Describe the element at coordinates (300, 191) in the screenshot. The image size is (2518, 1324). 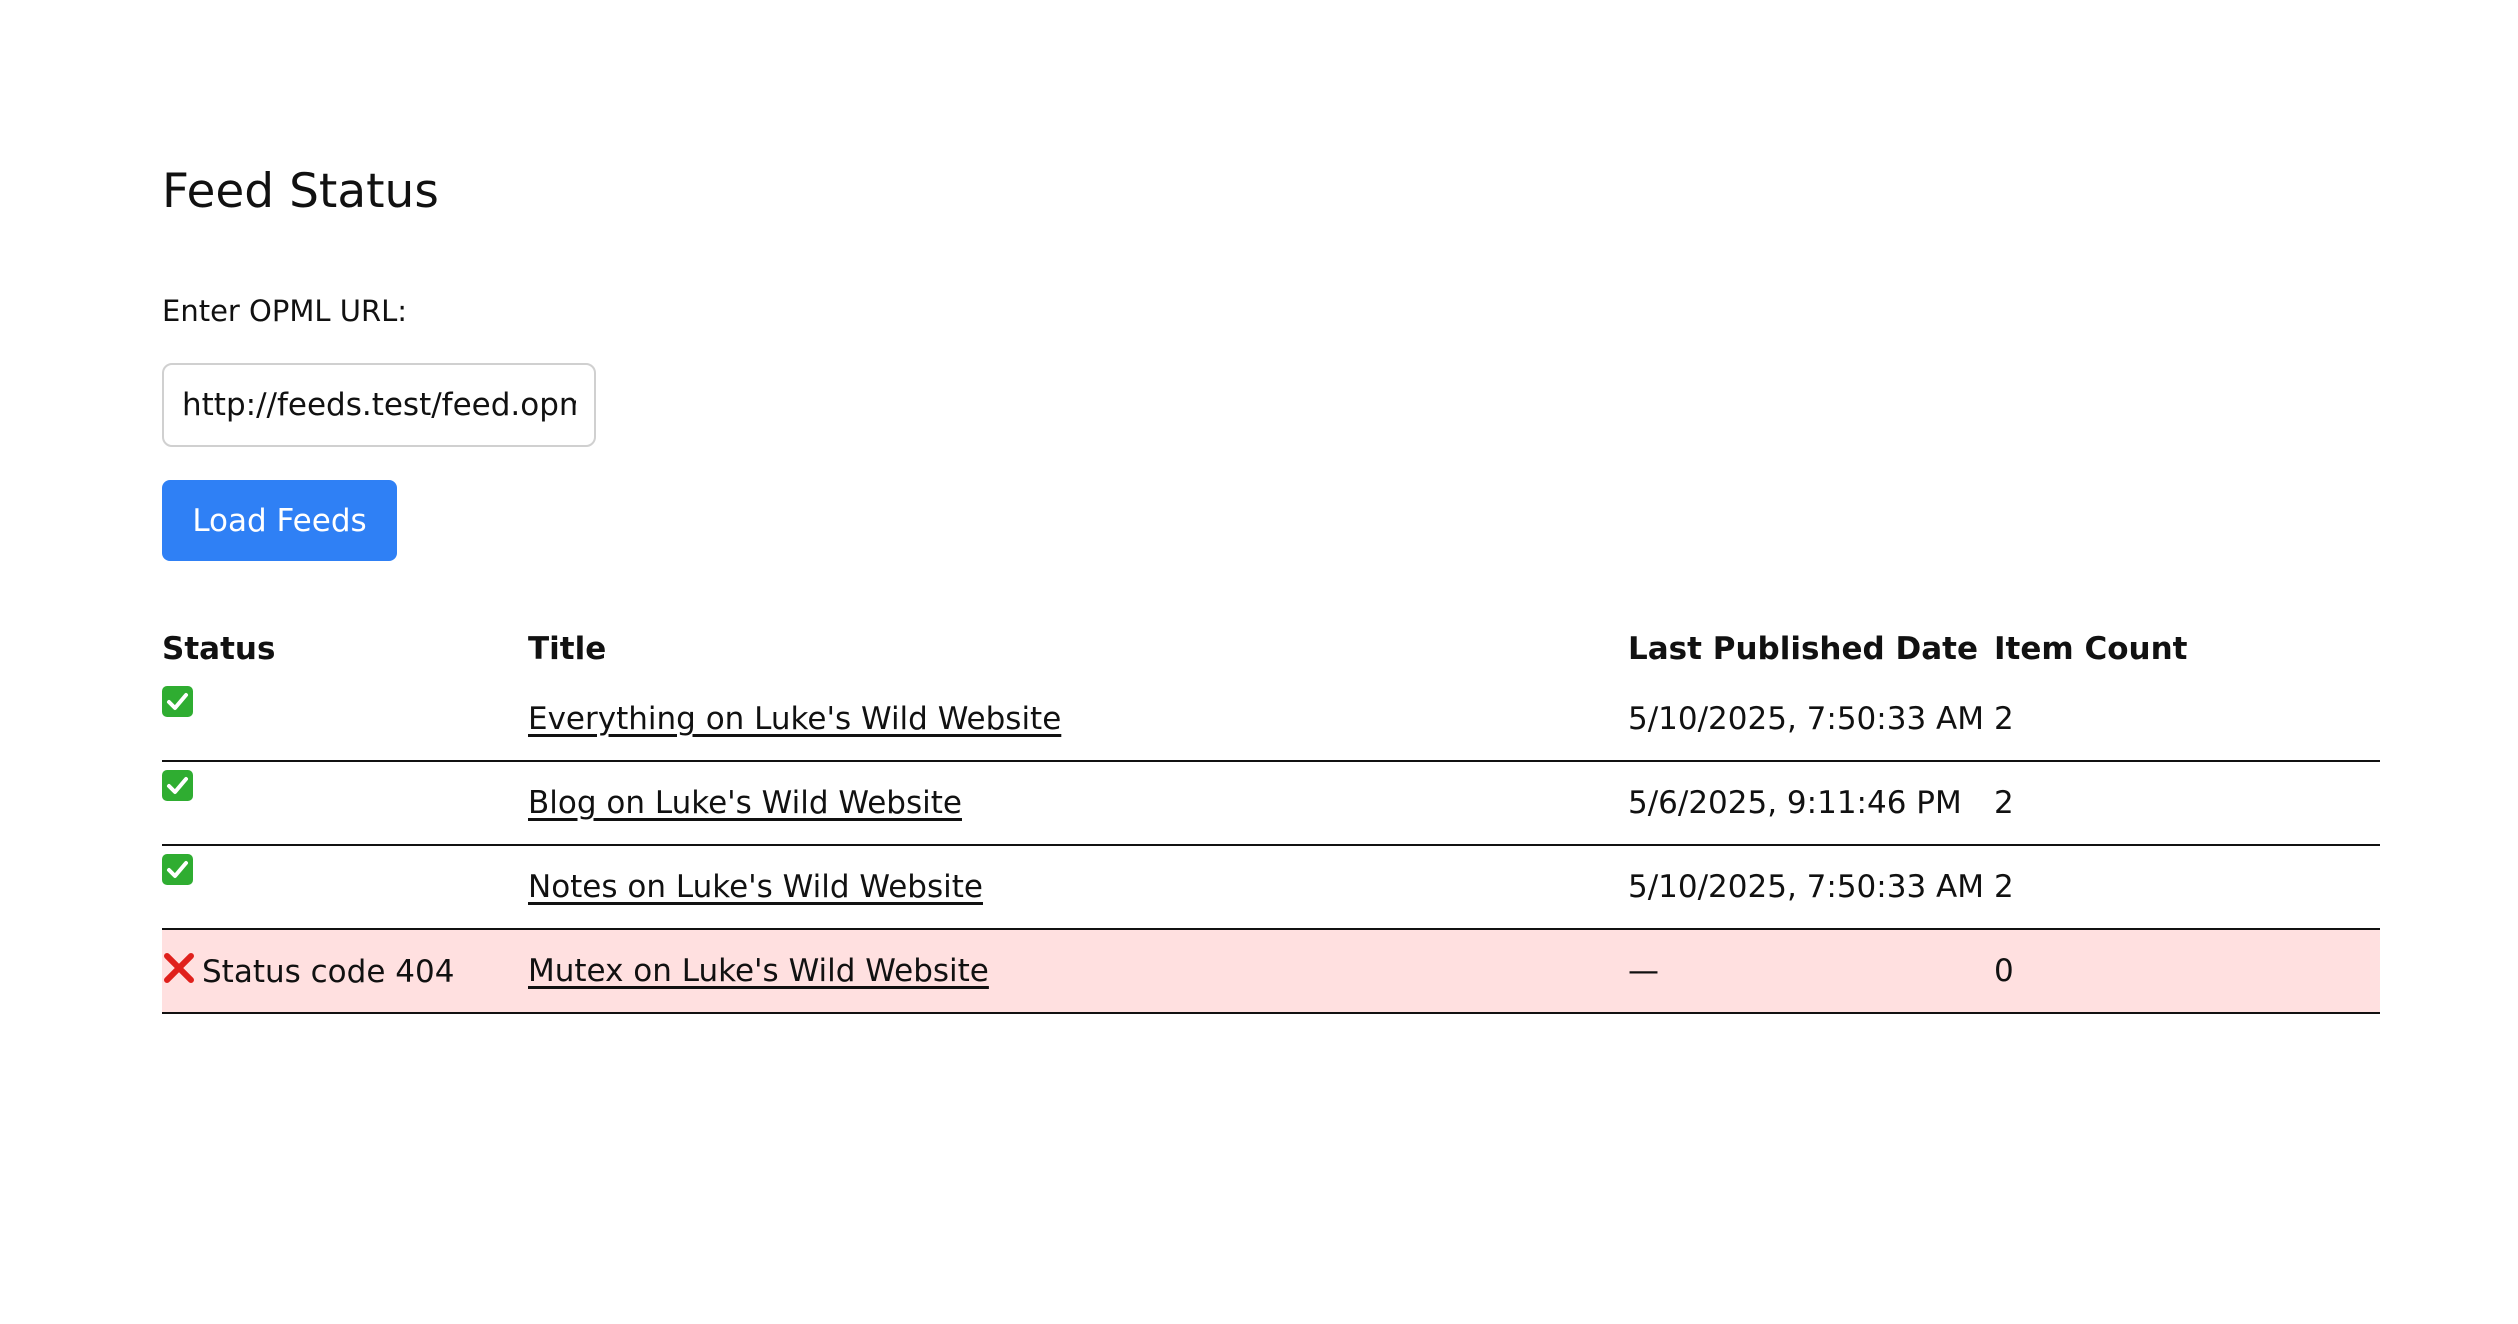
I see `page-title: Feed Status` at that location.